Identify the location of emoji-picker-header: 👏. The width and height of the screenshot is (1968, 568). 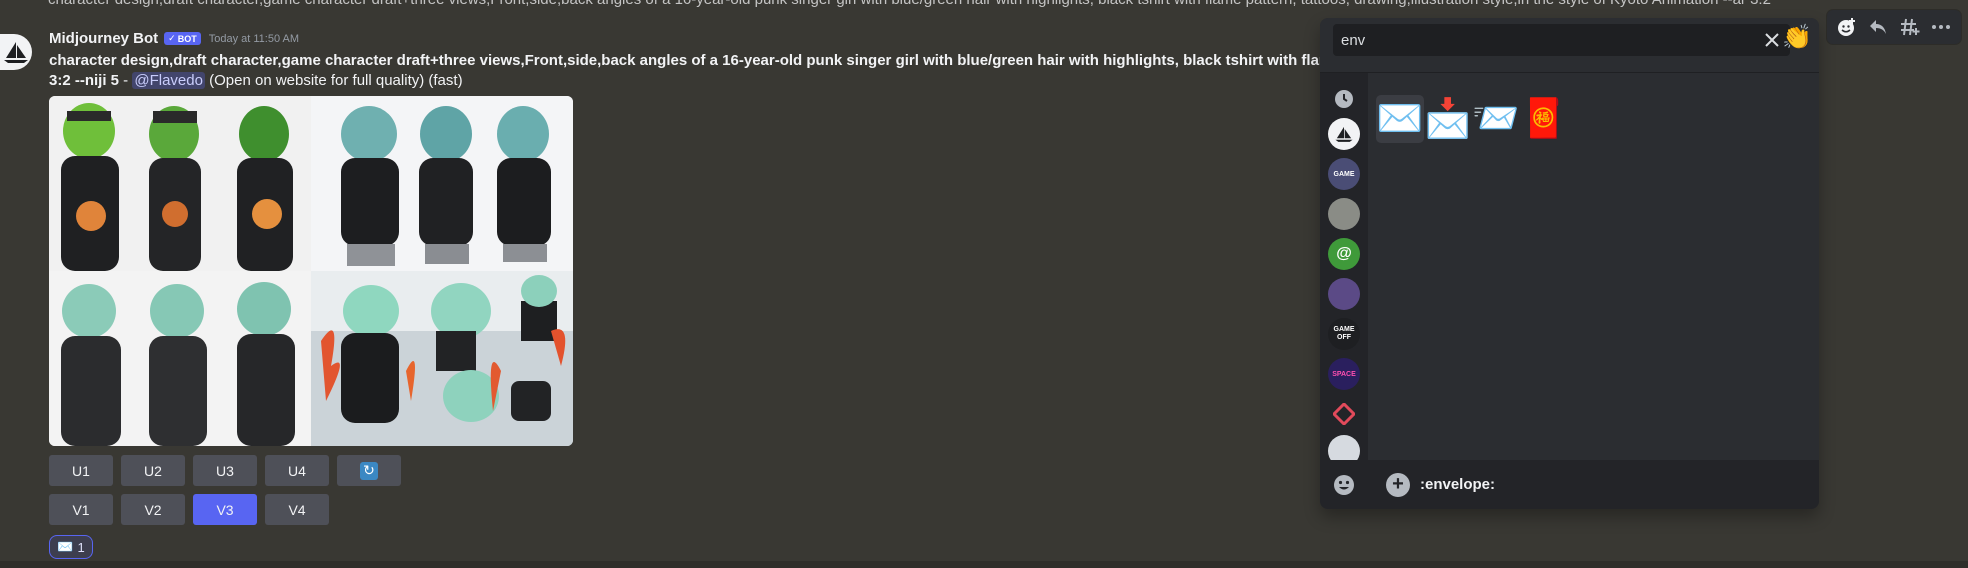
(1569, 45).